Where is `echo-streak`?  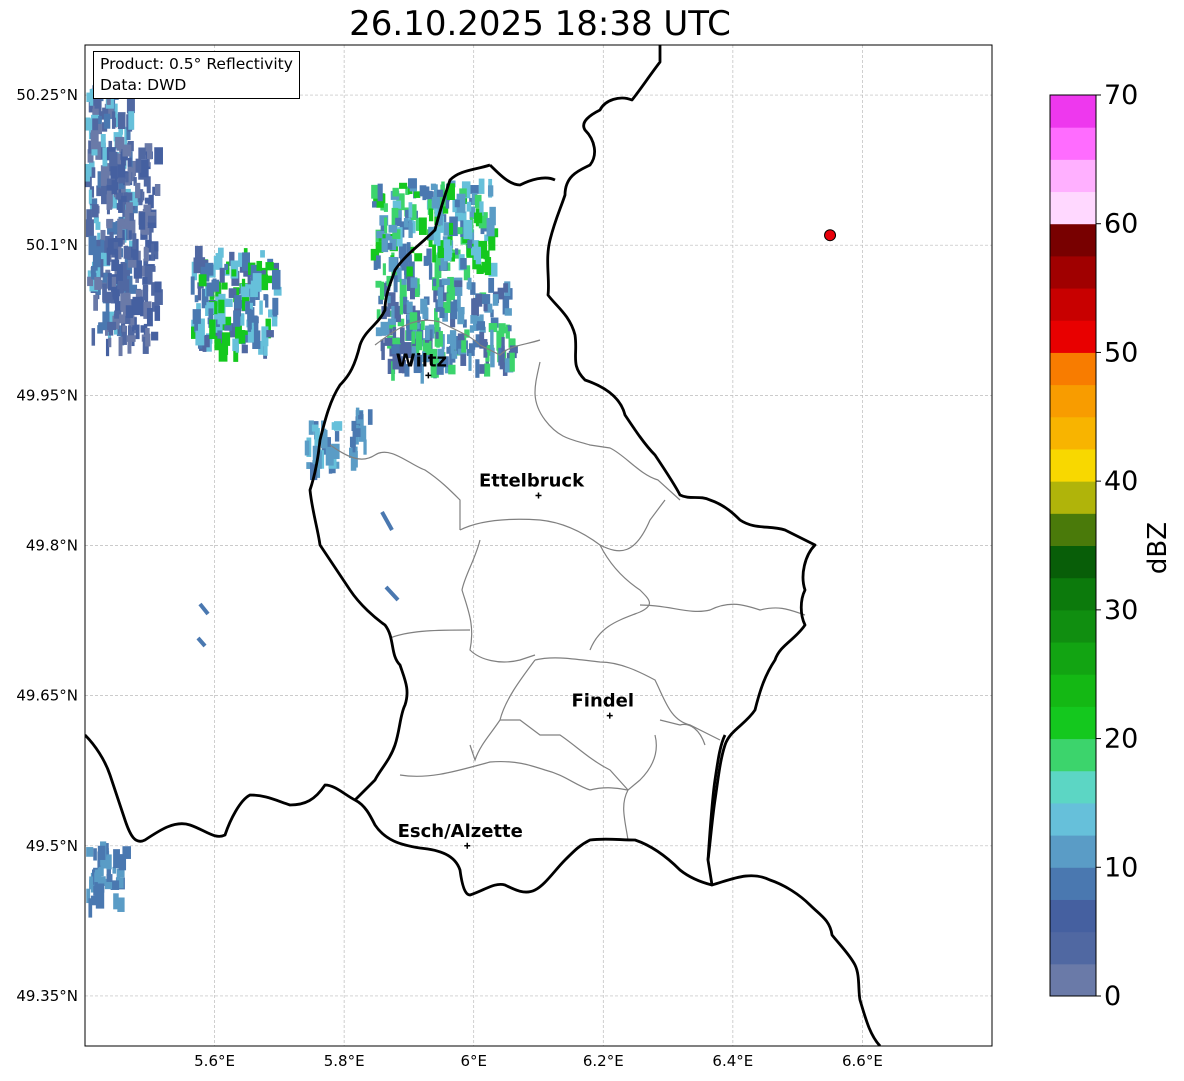 echo-streak is located at coordinates (201, 642).